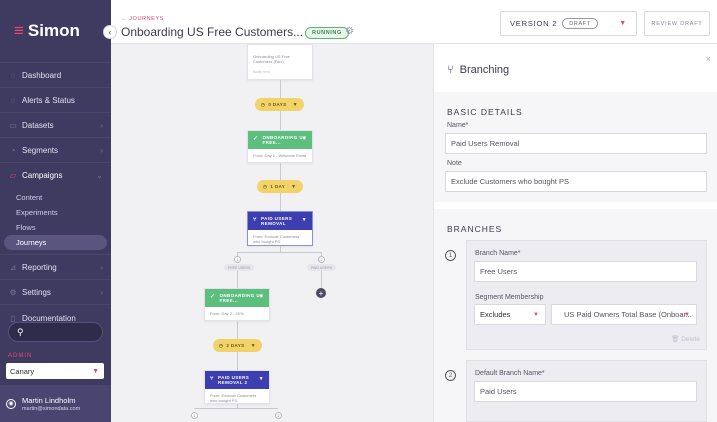 The height and width of the screenshot is (422, 717). I want to click on sidebar-item-label: Settings, so click(36, 292).